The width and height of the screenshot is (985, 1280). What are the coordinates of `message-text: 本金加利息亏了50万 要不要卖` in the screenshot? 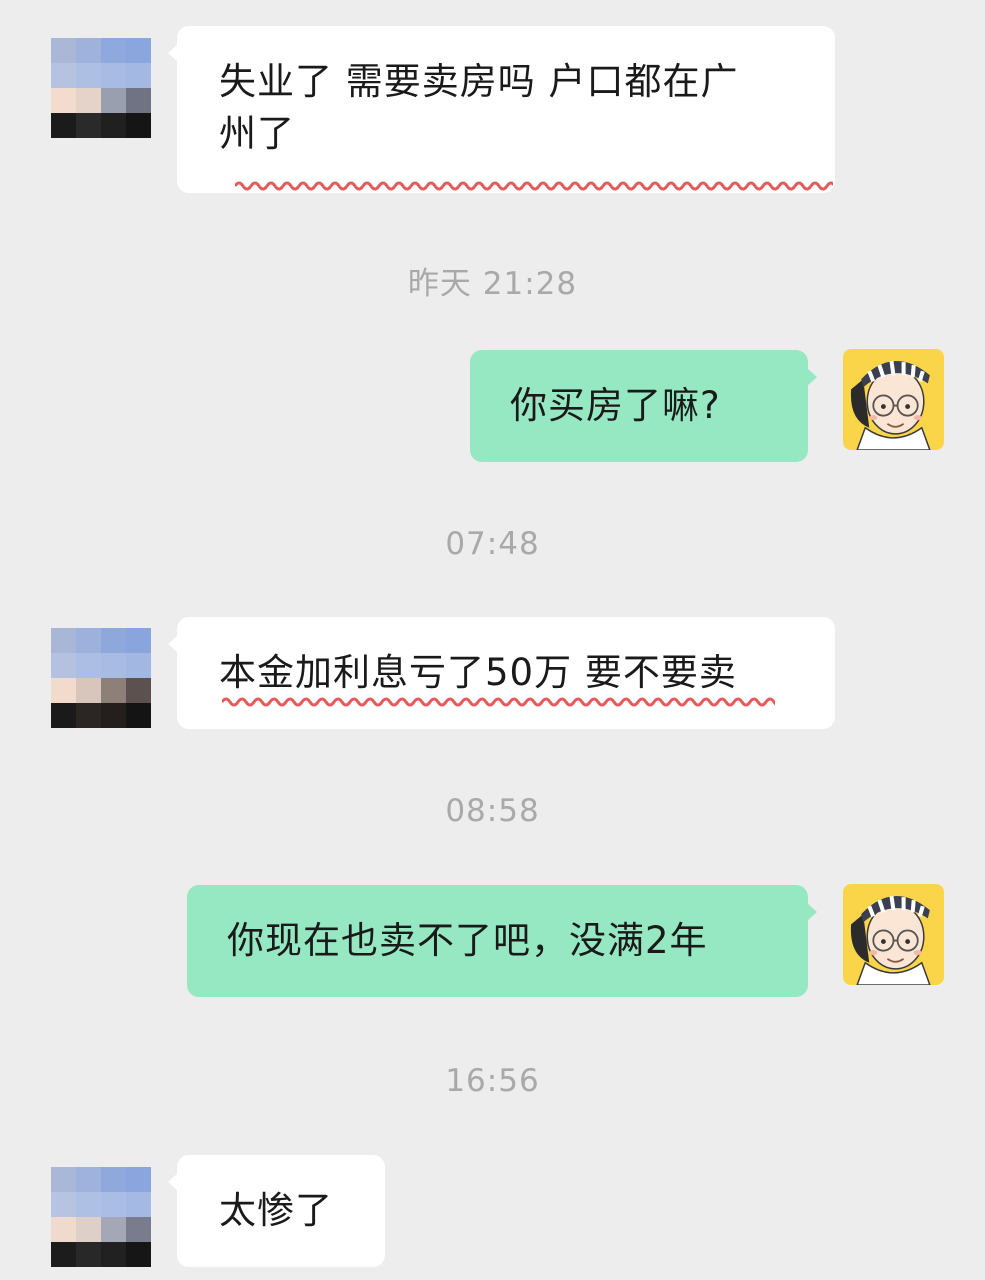 It's located at (478, 672).